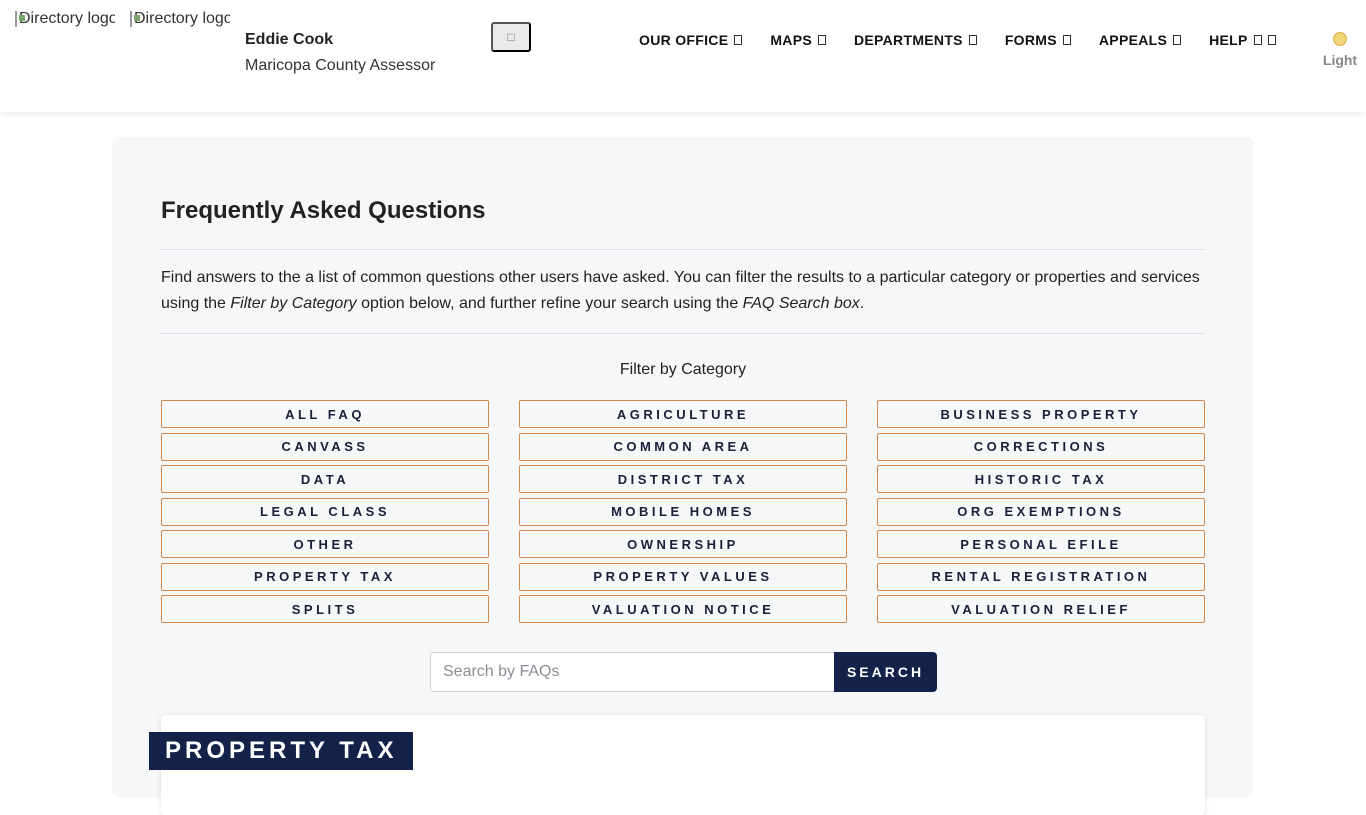  Describe the element at coordinates (862, 303) in the screenshot. I see `intro-text-part: .` at that location.